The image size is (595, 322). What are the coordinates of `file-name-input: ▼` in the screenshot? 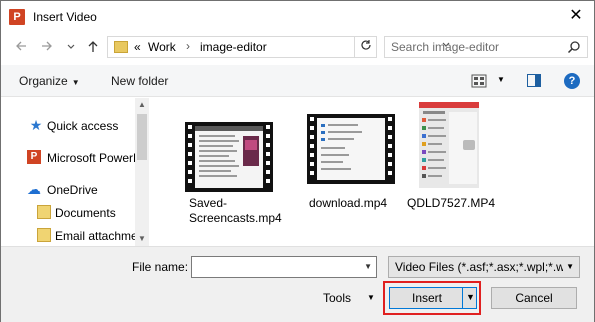 It's located at (284, 267).